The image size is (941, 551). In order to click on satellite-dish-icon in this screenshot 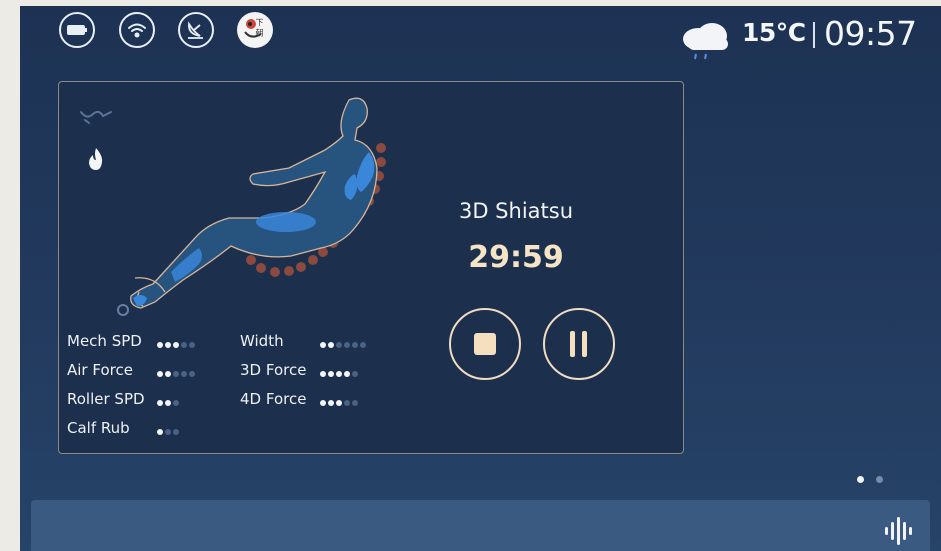, I will do `click(196, 30)`.